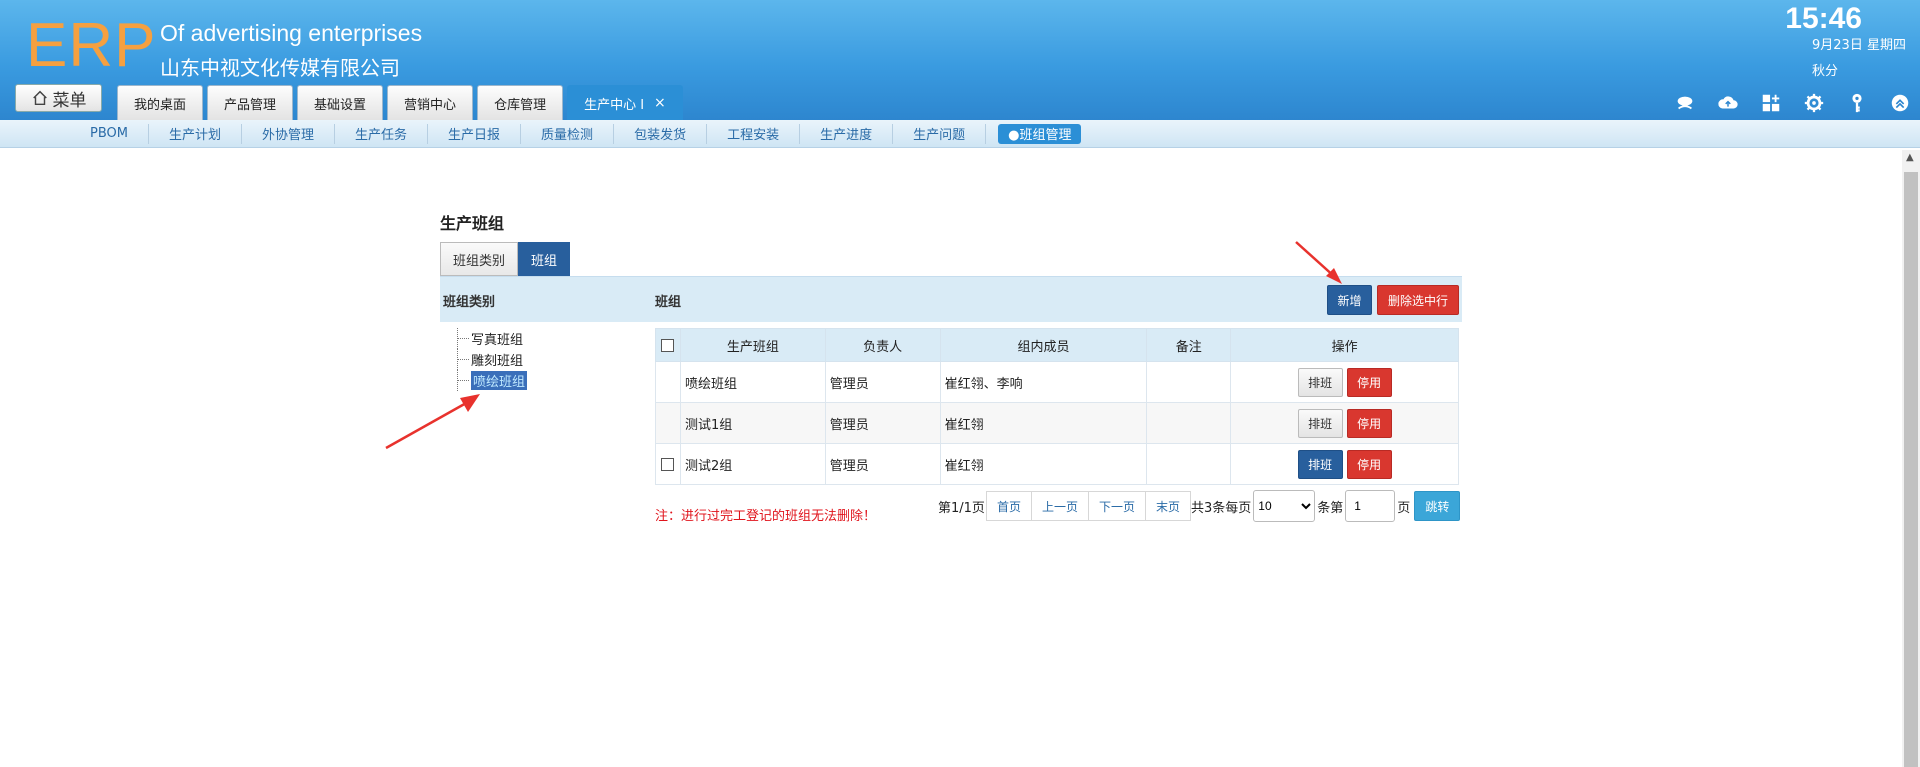 The height and width of the screenshot is (767, 1920). Describe the element at coordinates (430, 102) in the screenshot. I see `tab-marketing: 营销中心` at that location.